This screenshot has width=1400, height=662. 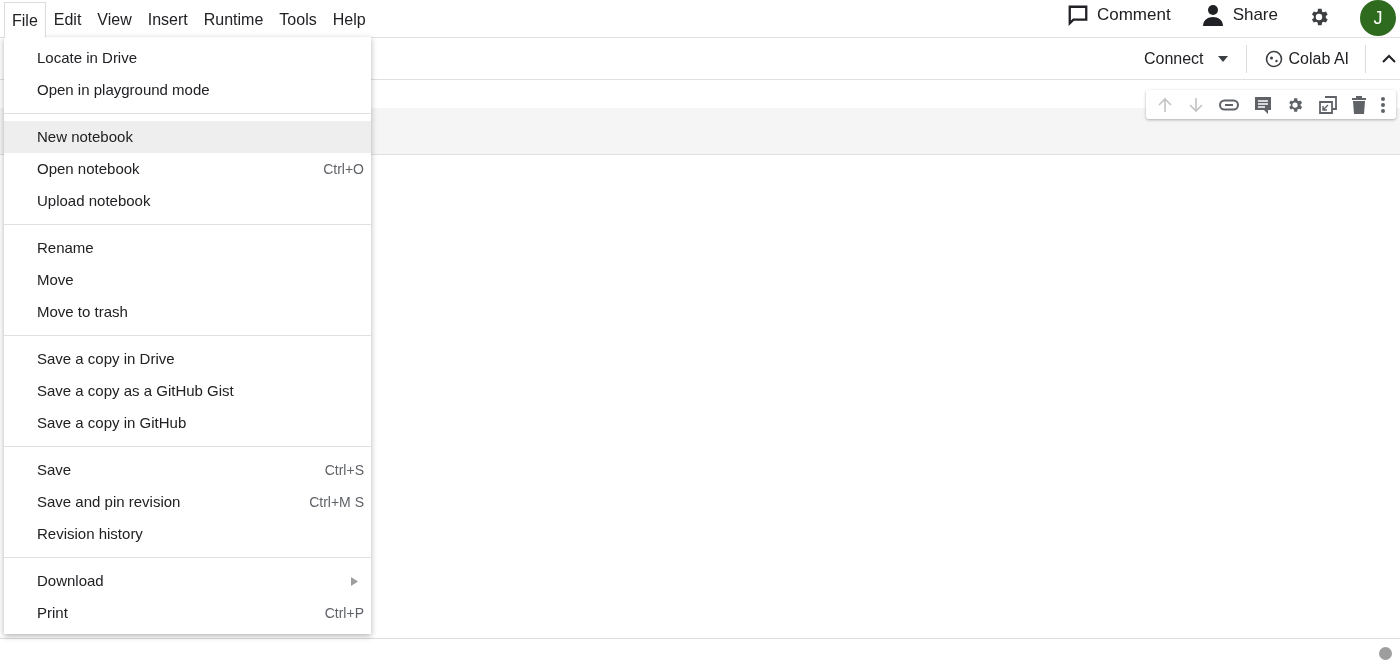 What do you see at coordinates (187, 312) in the screenshot?
I see `menu-option: Move to trash` at bounding box center [187, 312].